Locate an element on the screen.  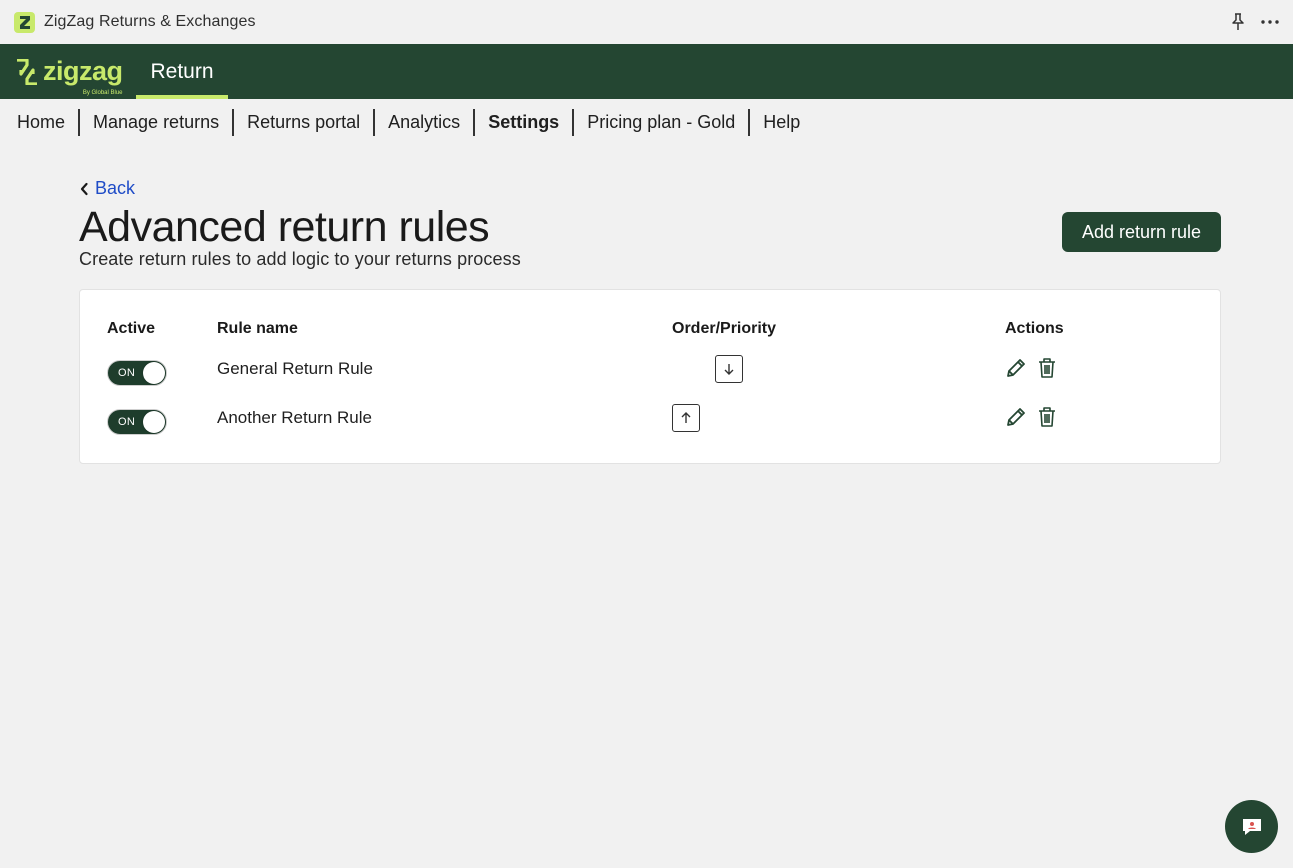
pin-icon is located at coordinates (1238, 22).